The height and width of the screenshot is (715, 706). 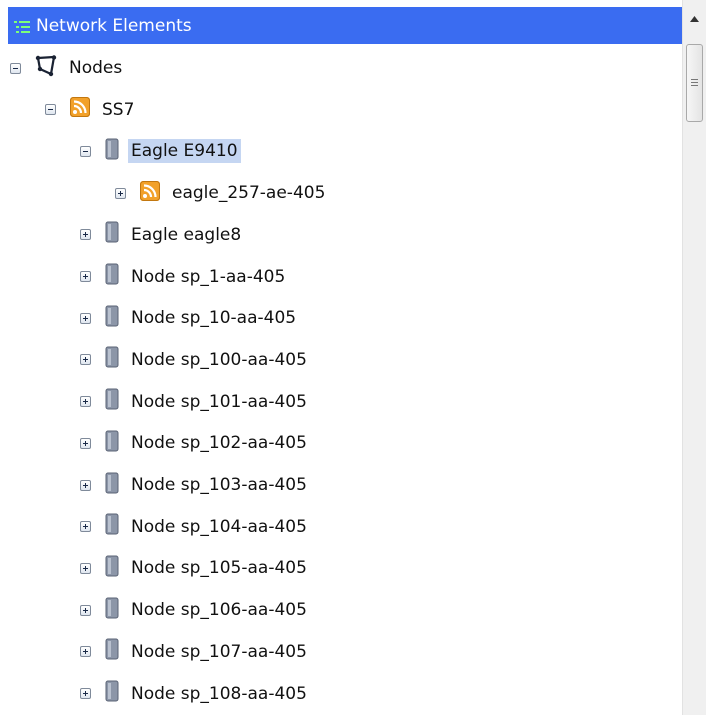 What do you see at coordinates (219, 568) in the screenshot?
I see `tree-item-label: Node sp_105-aa-405` at bounding box center [219, 568].